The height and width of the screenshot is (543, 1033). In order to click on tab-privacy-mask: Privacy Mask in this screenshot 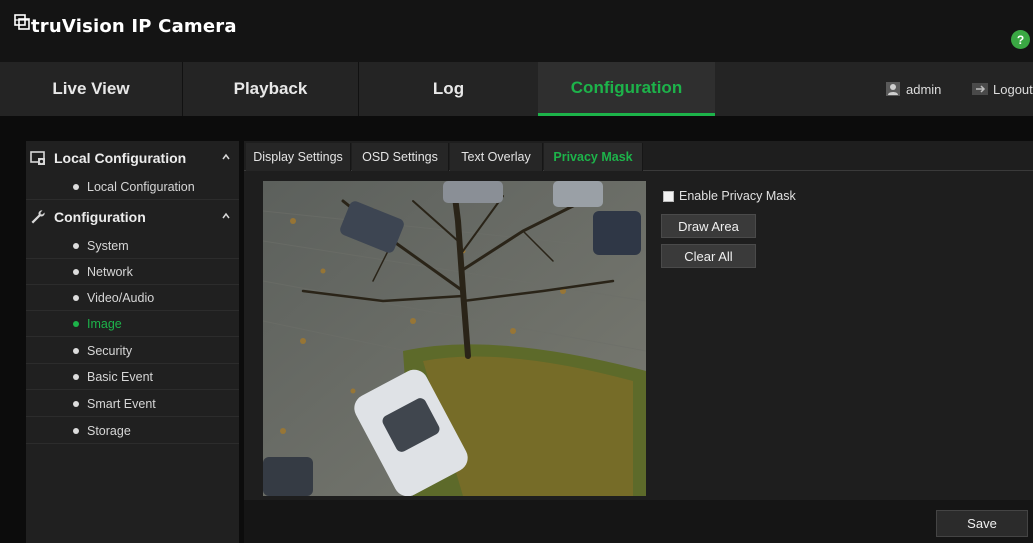, I will do `click(593, 157)`.